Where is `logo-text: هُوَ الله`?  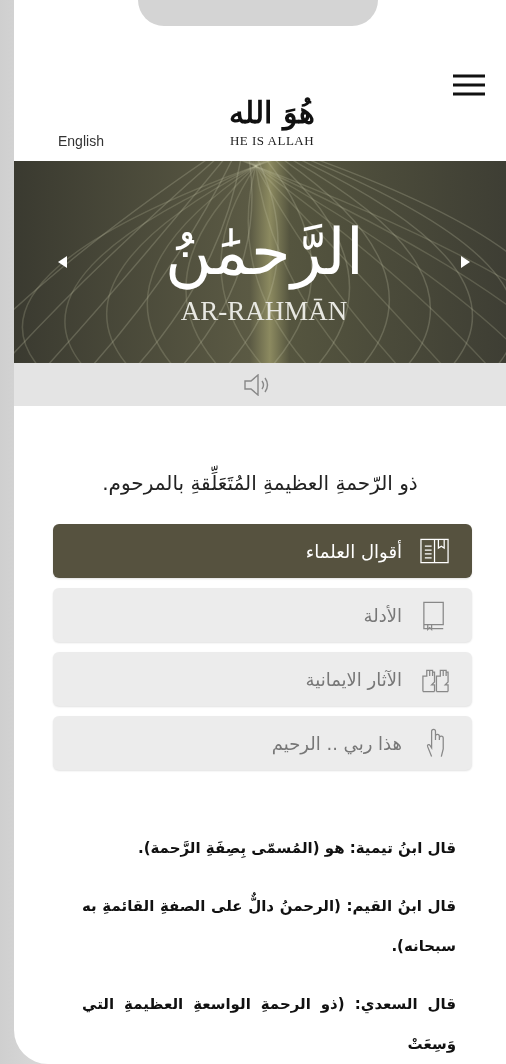 logo-text: هُوَ الله is located at coordinates (272, 113).